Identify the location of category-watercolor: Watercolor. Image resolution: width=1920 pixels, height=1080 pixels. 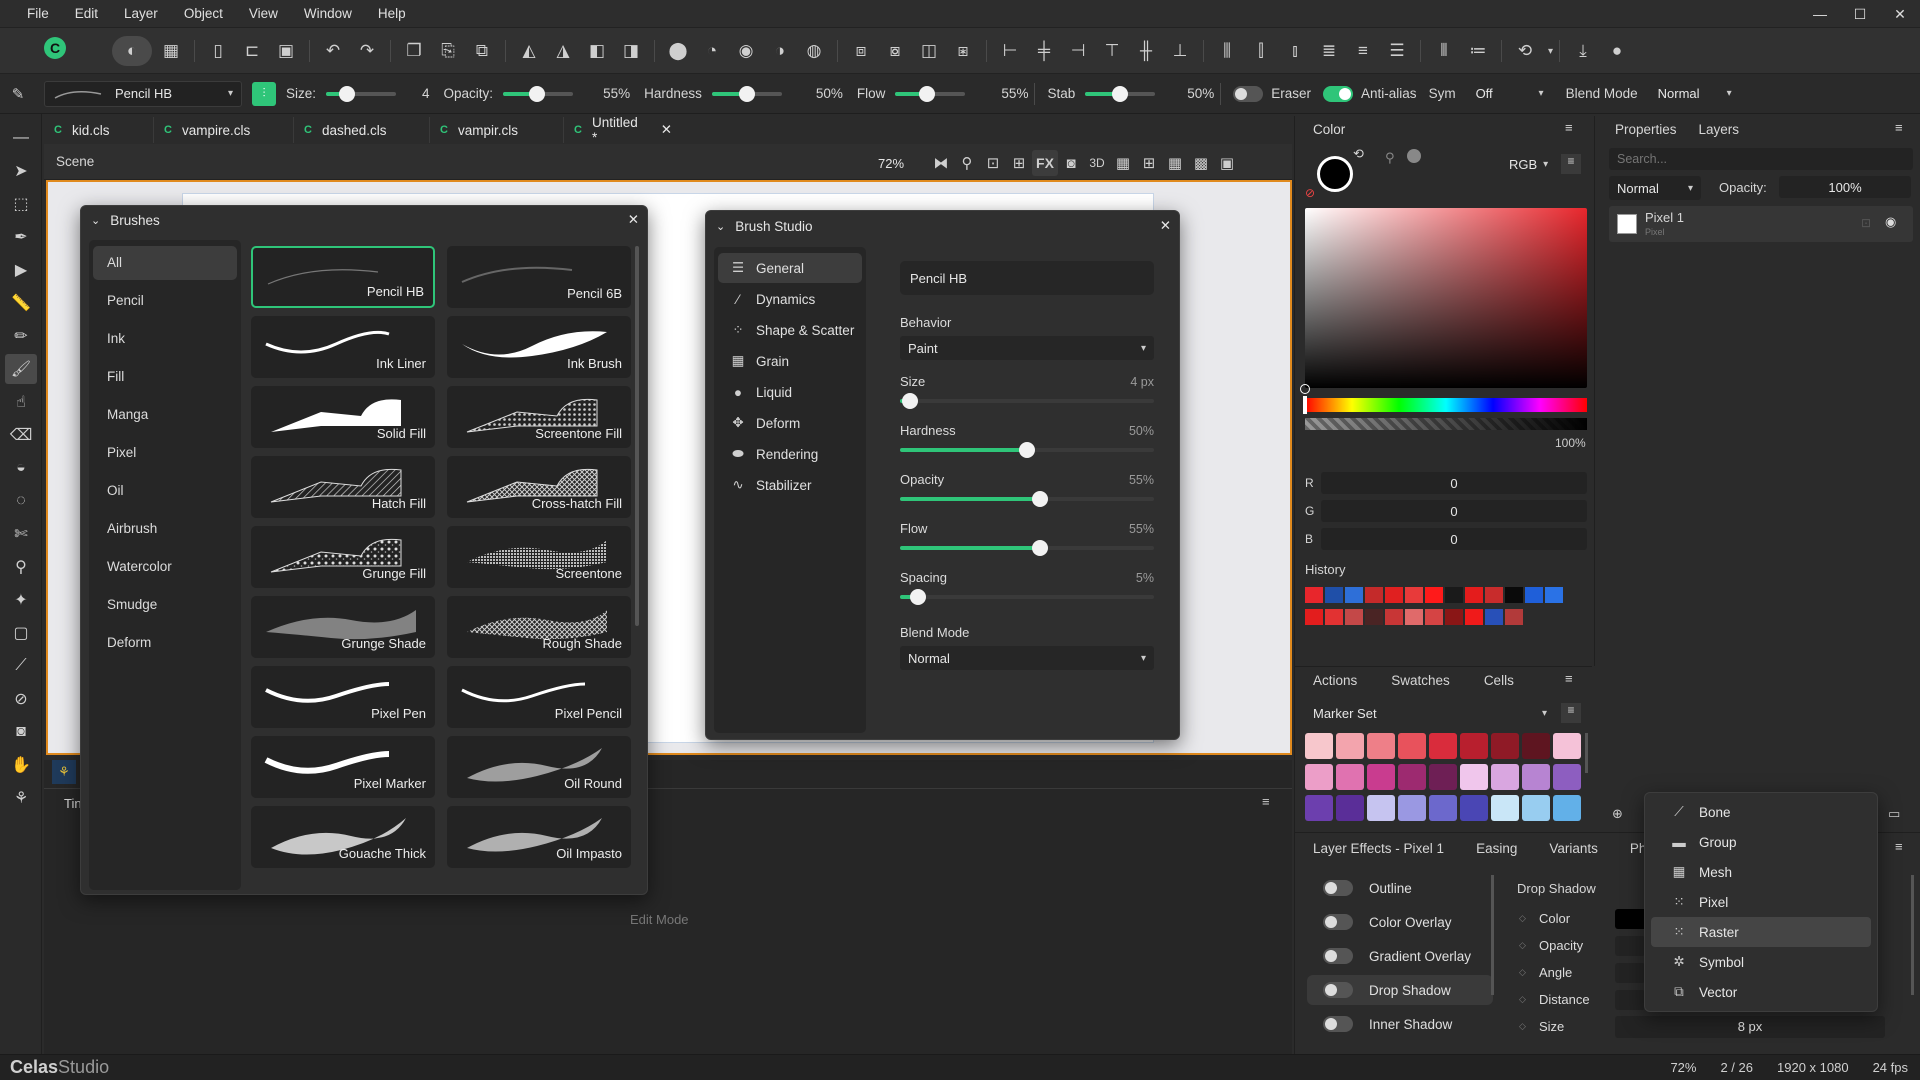
(165, 567).